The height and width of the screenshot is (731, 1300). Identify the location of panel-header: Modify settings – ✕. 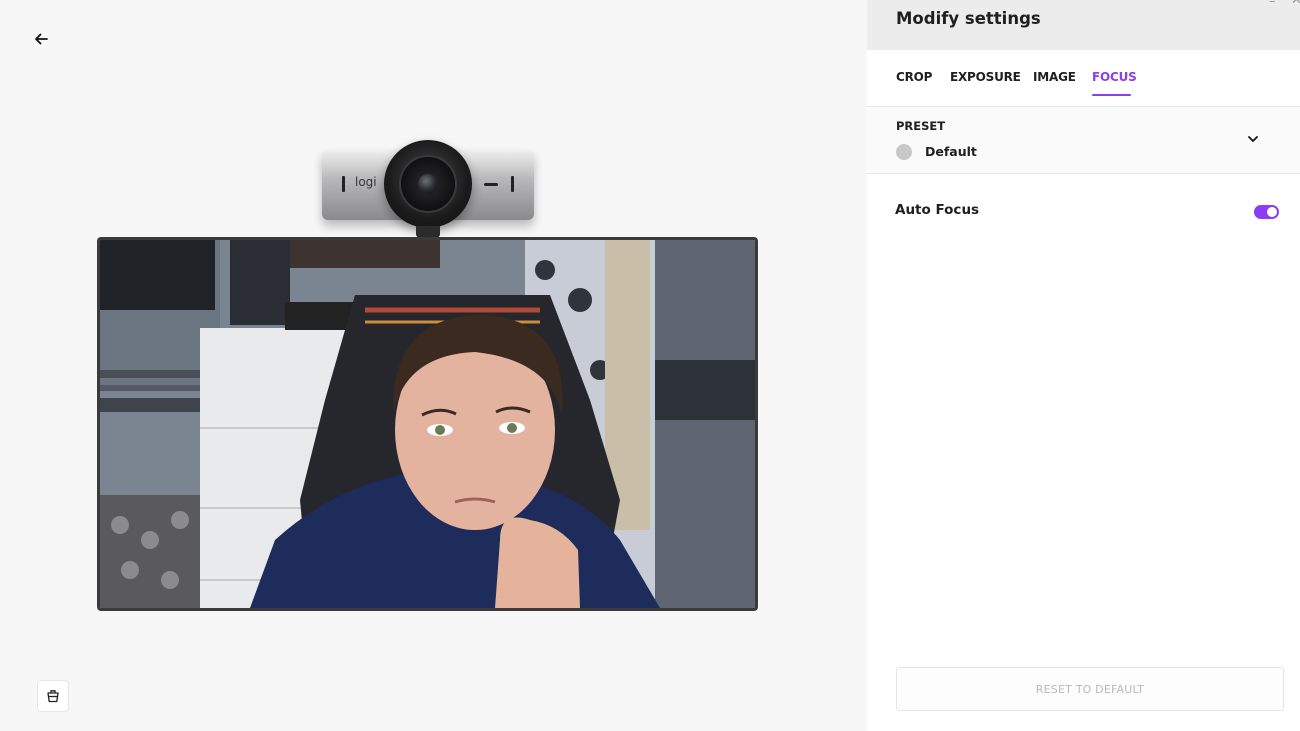
(1083, 25).